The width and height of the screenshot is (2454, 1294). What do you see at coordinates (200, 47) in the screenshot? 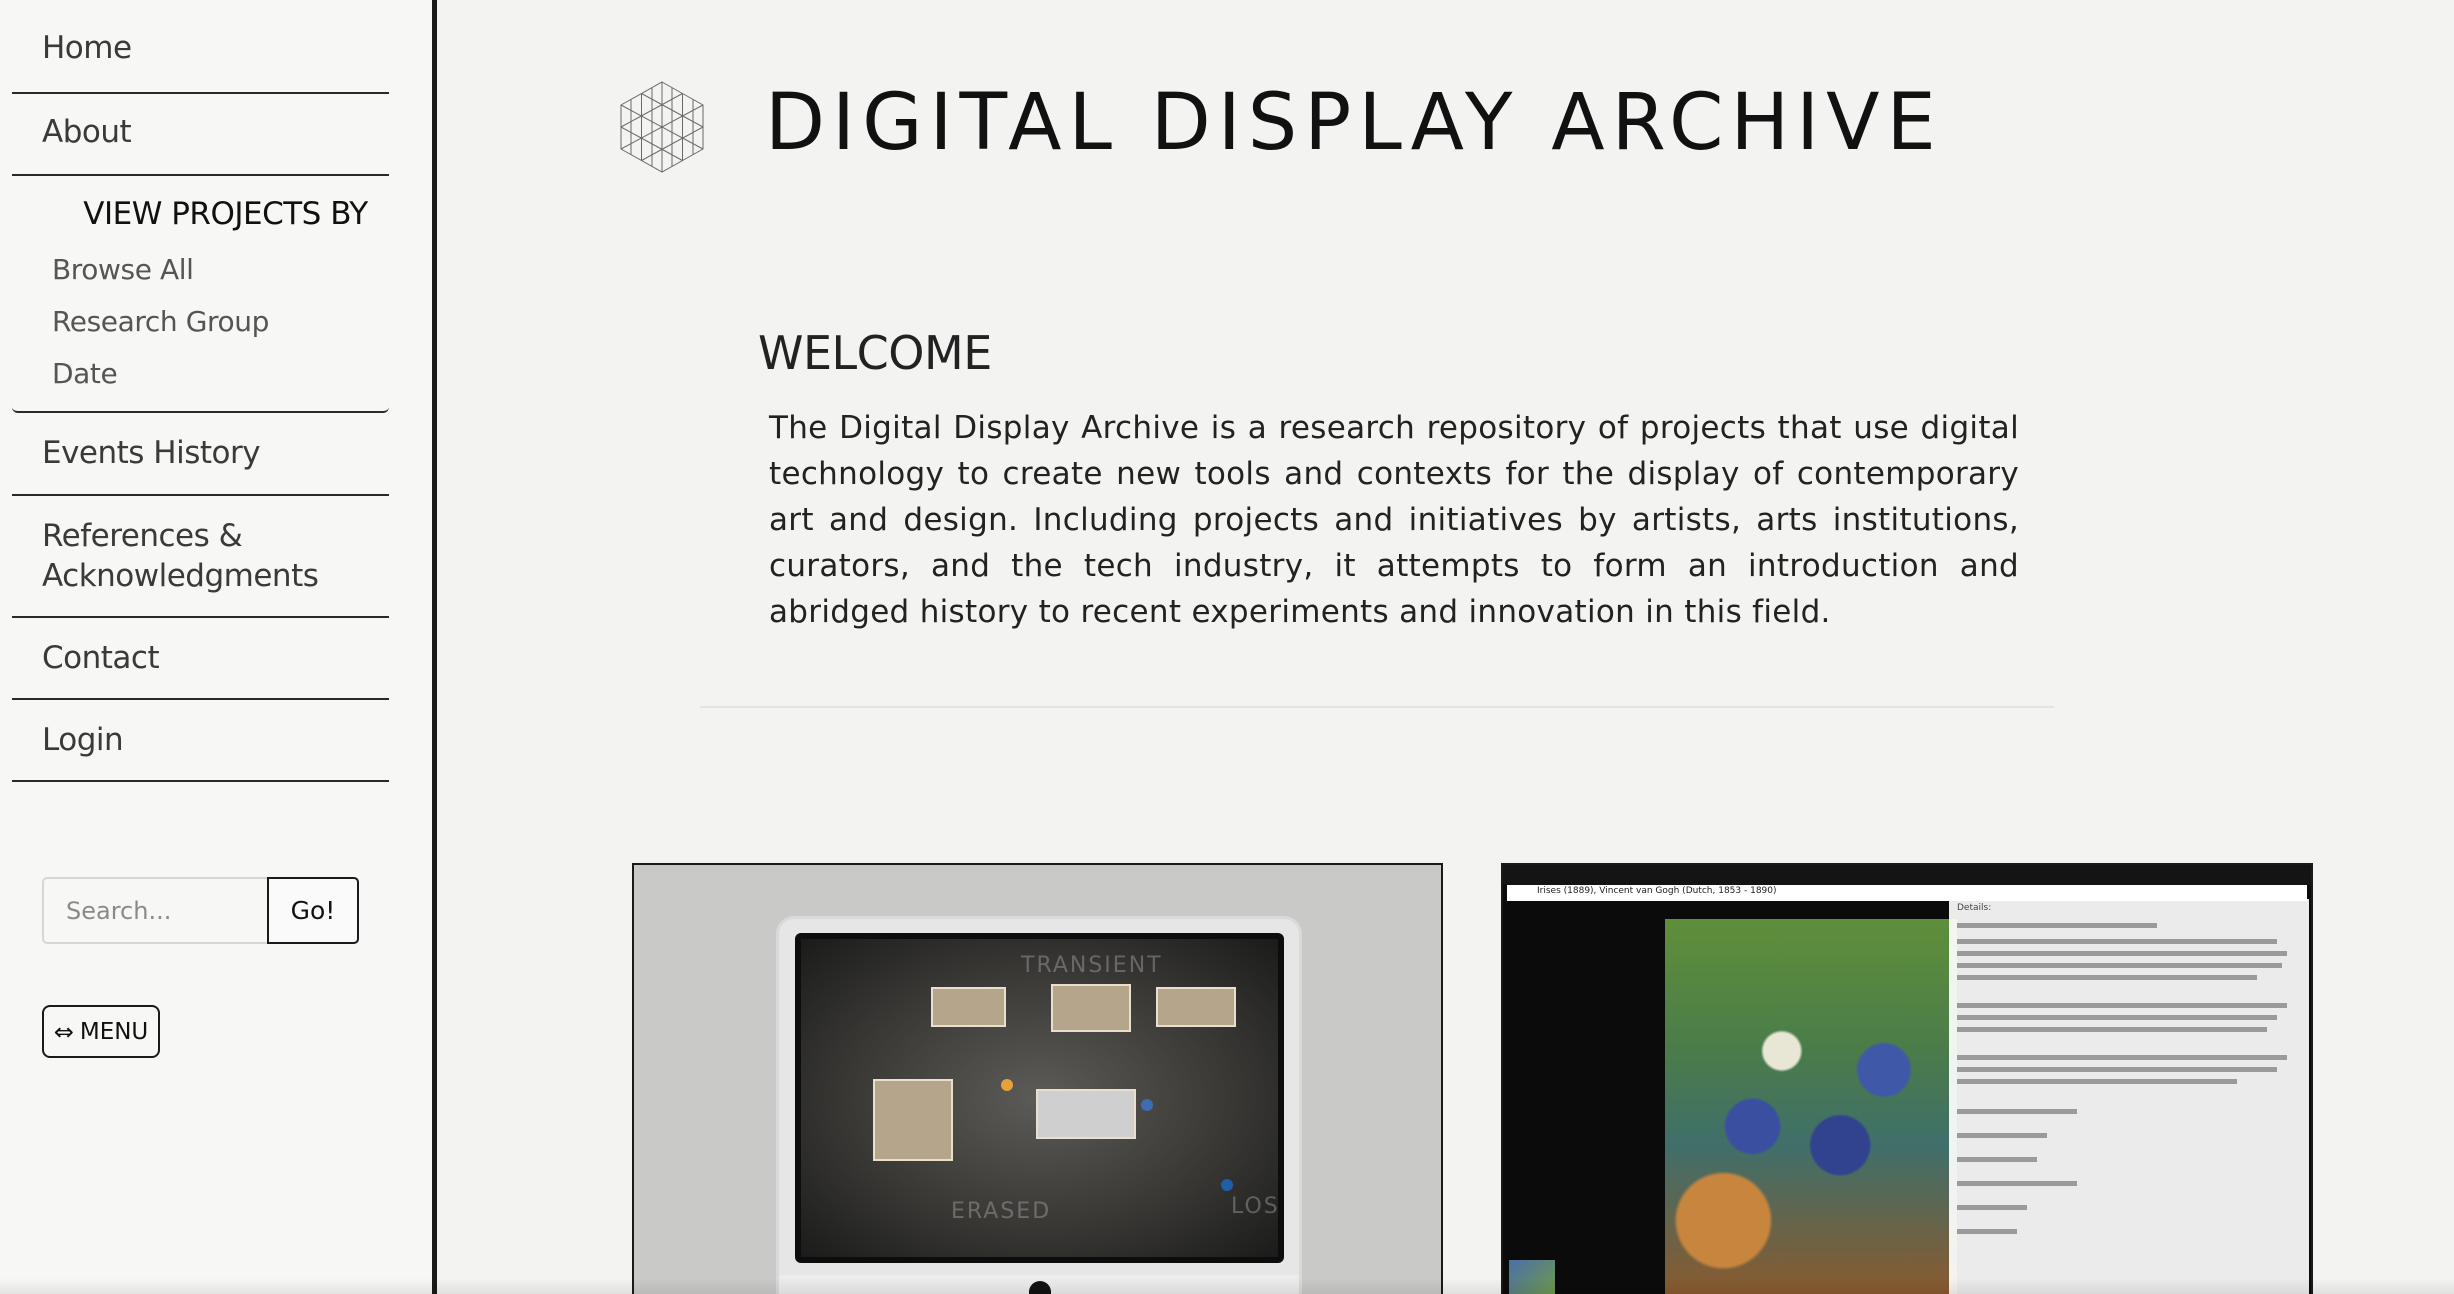
I see `nav-home: Home` at bounding box center [200, 47].